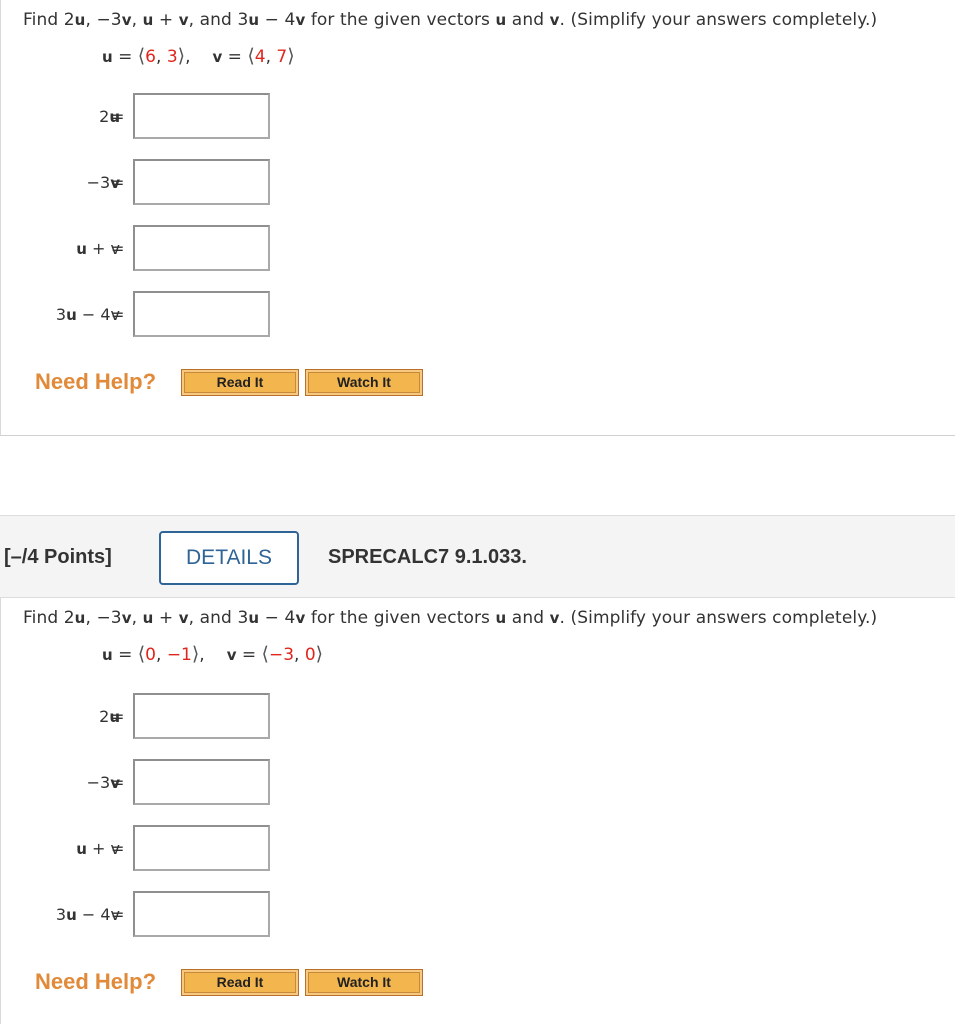  Describe the element at coordinates (427, 557) in the screenshot. I see `problem-id: SPRECALC7 9.1.033.` at that location.